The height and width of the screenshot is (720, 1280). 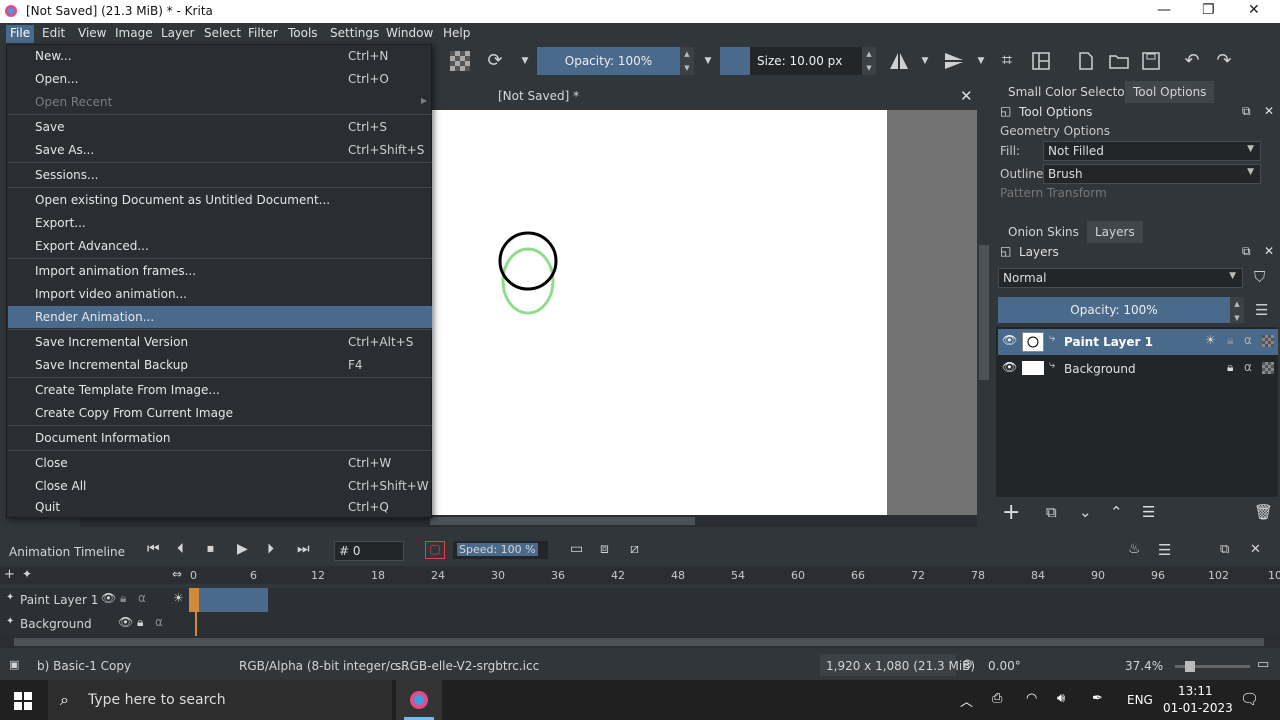 What do you see at coordinates (180, 549) in the screenshot?
I see `prev-frame-icon: ⏴` at bounding box center [180, 549].